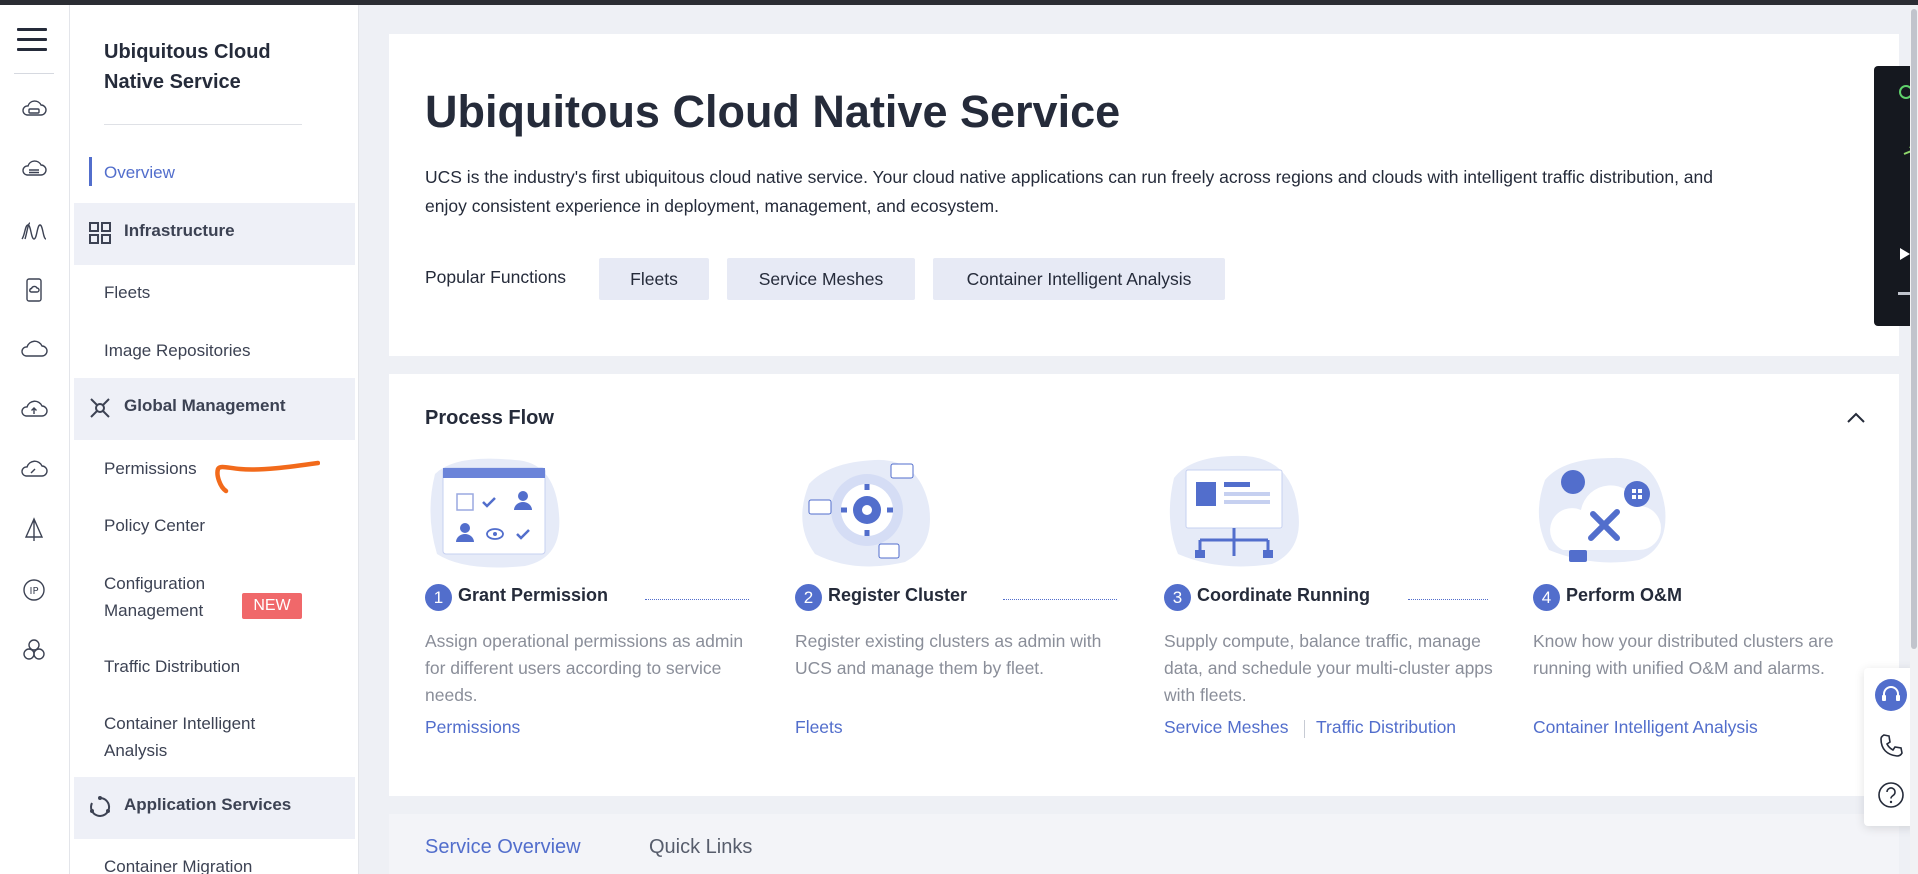 The image size is (1918, 874). I want to click on cloud-icon, so click(34, 350).